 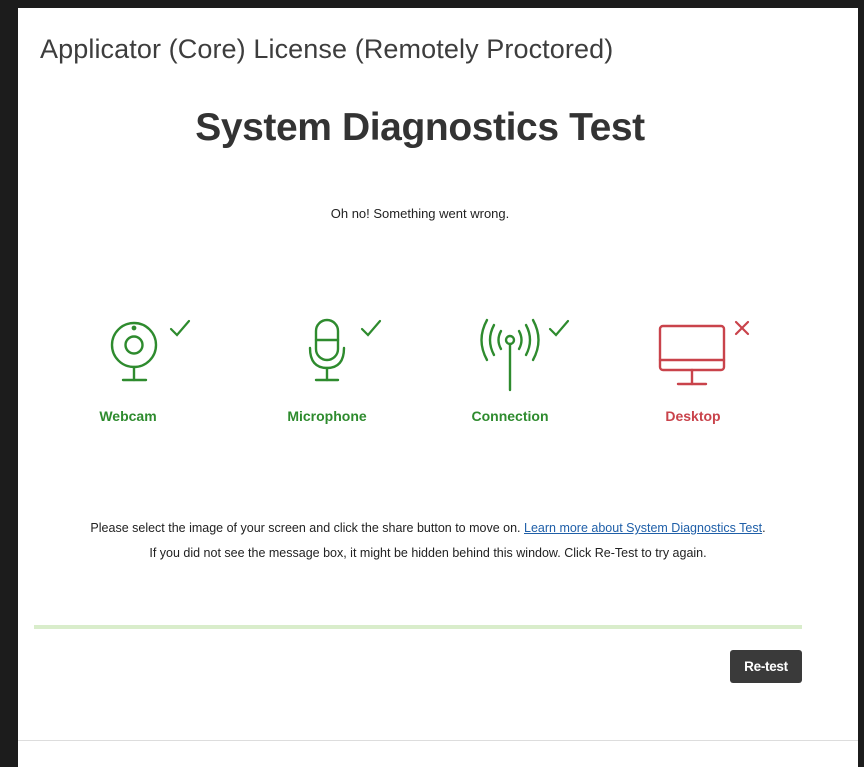 What do you see at coordinates (420, 213) in the screenshot?
I see `status-message: Oh no! Something went wrong.` at bounding box center [420, 213].